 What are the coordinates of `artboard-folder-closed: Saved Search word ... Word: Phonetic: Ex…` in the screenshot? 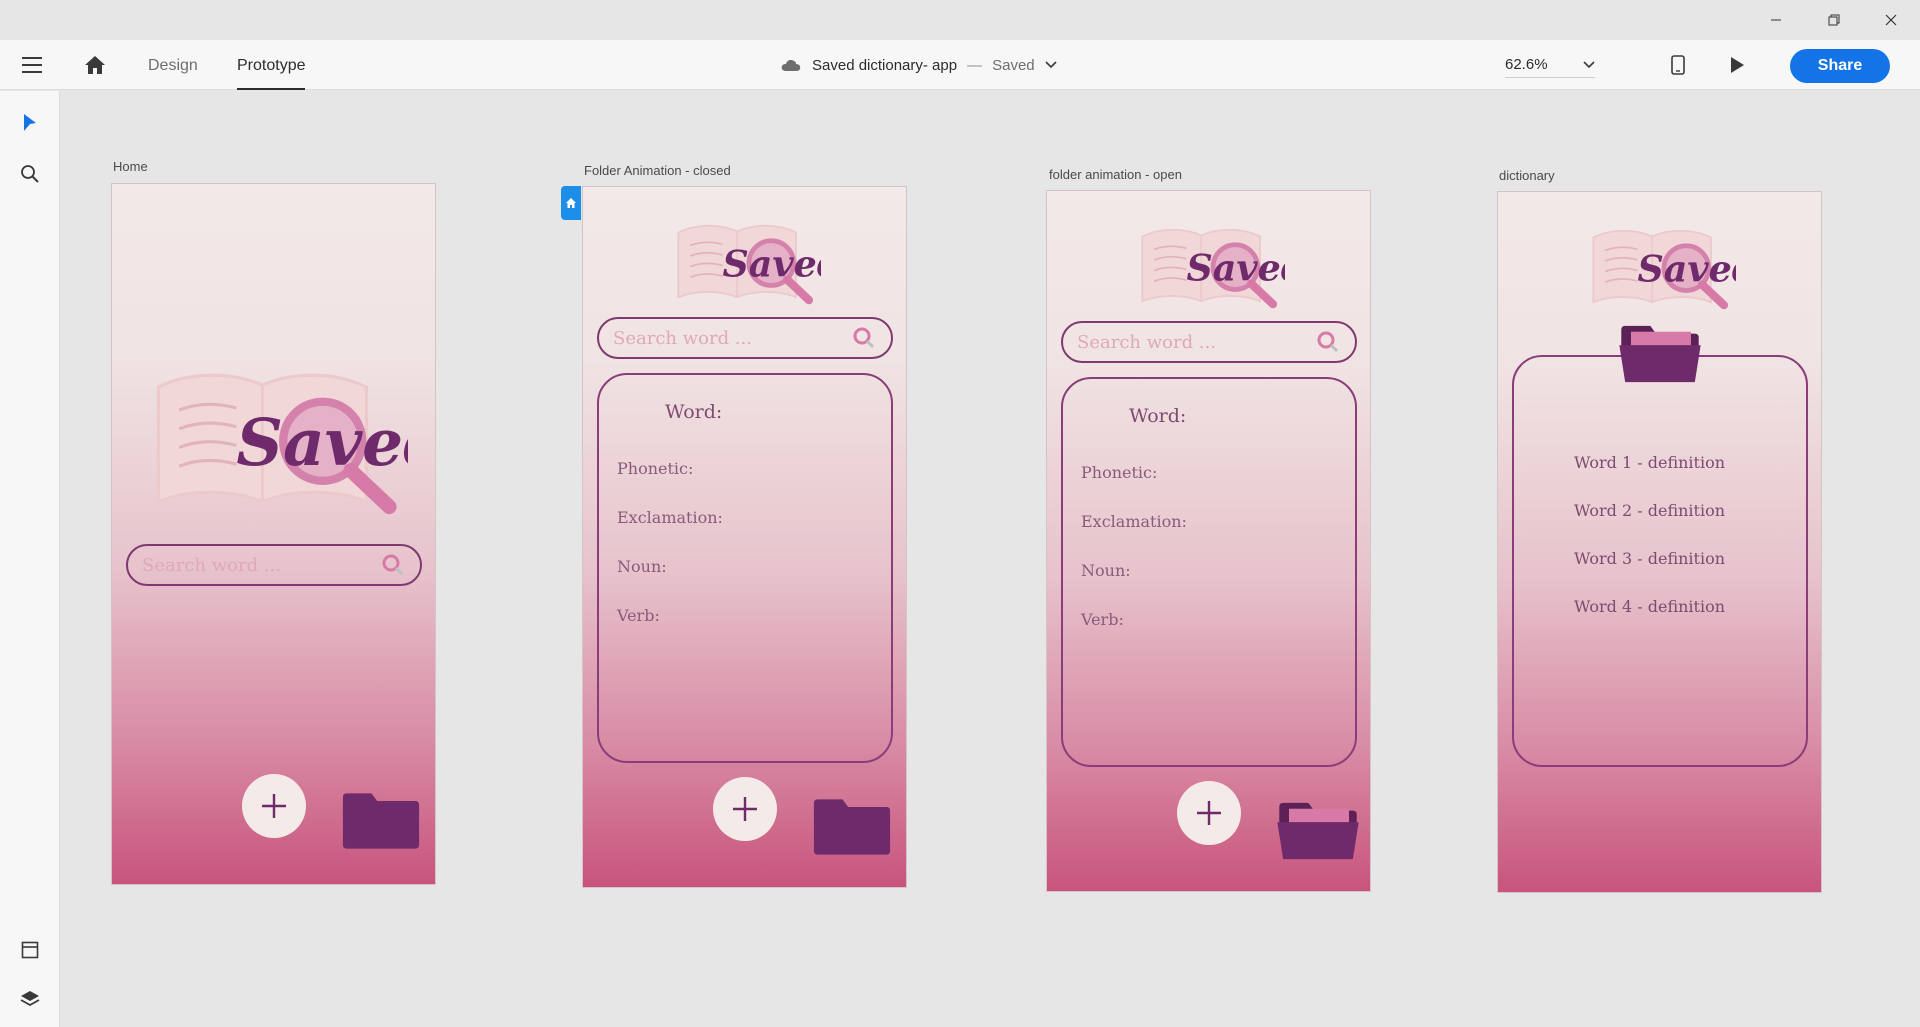 It's located at (744, 537).